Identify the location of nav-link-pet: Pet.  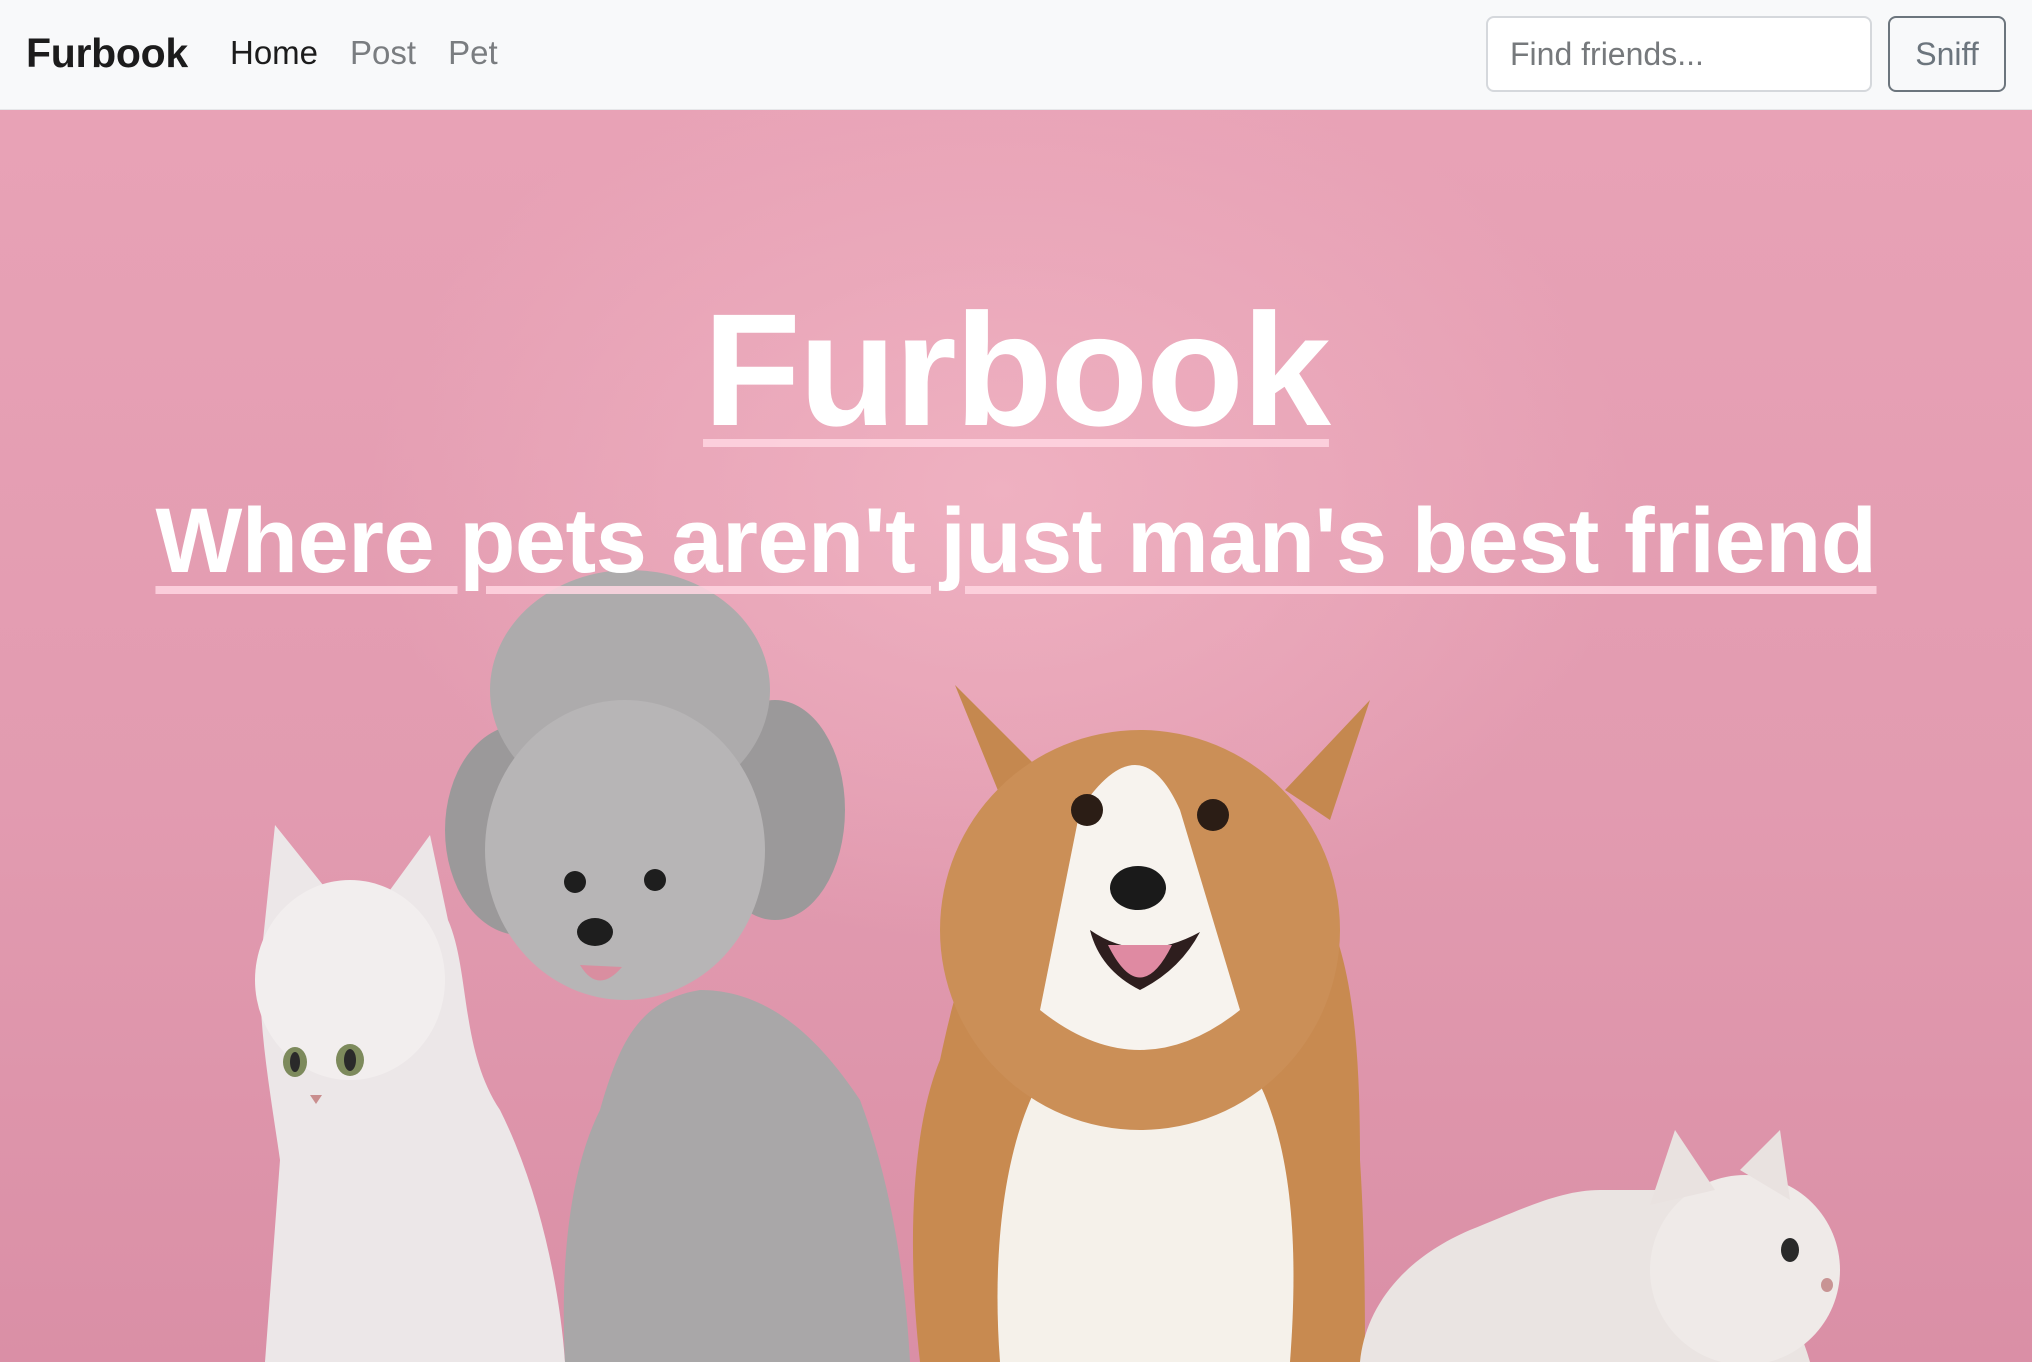
(473, 53).